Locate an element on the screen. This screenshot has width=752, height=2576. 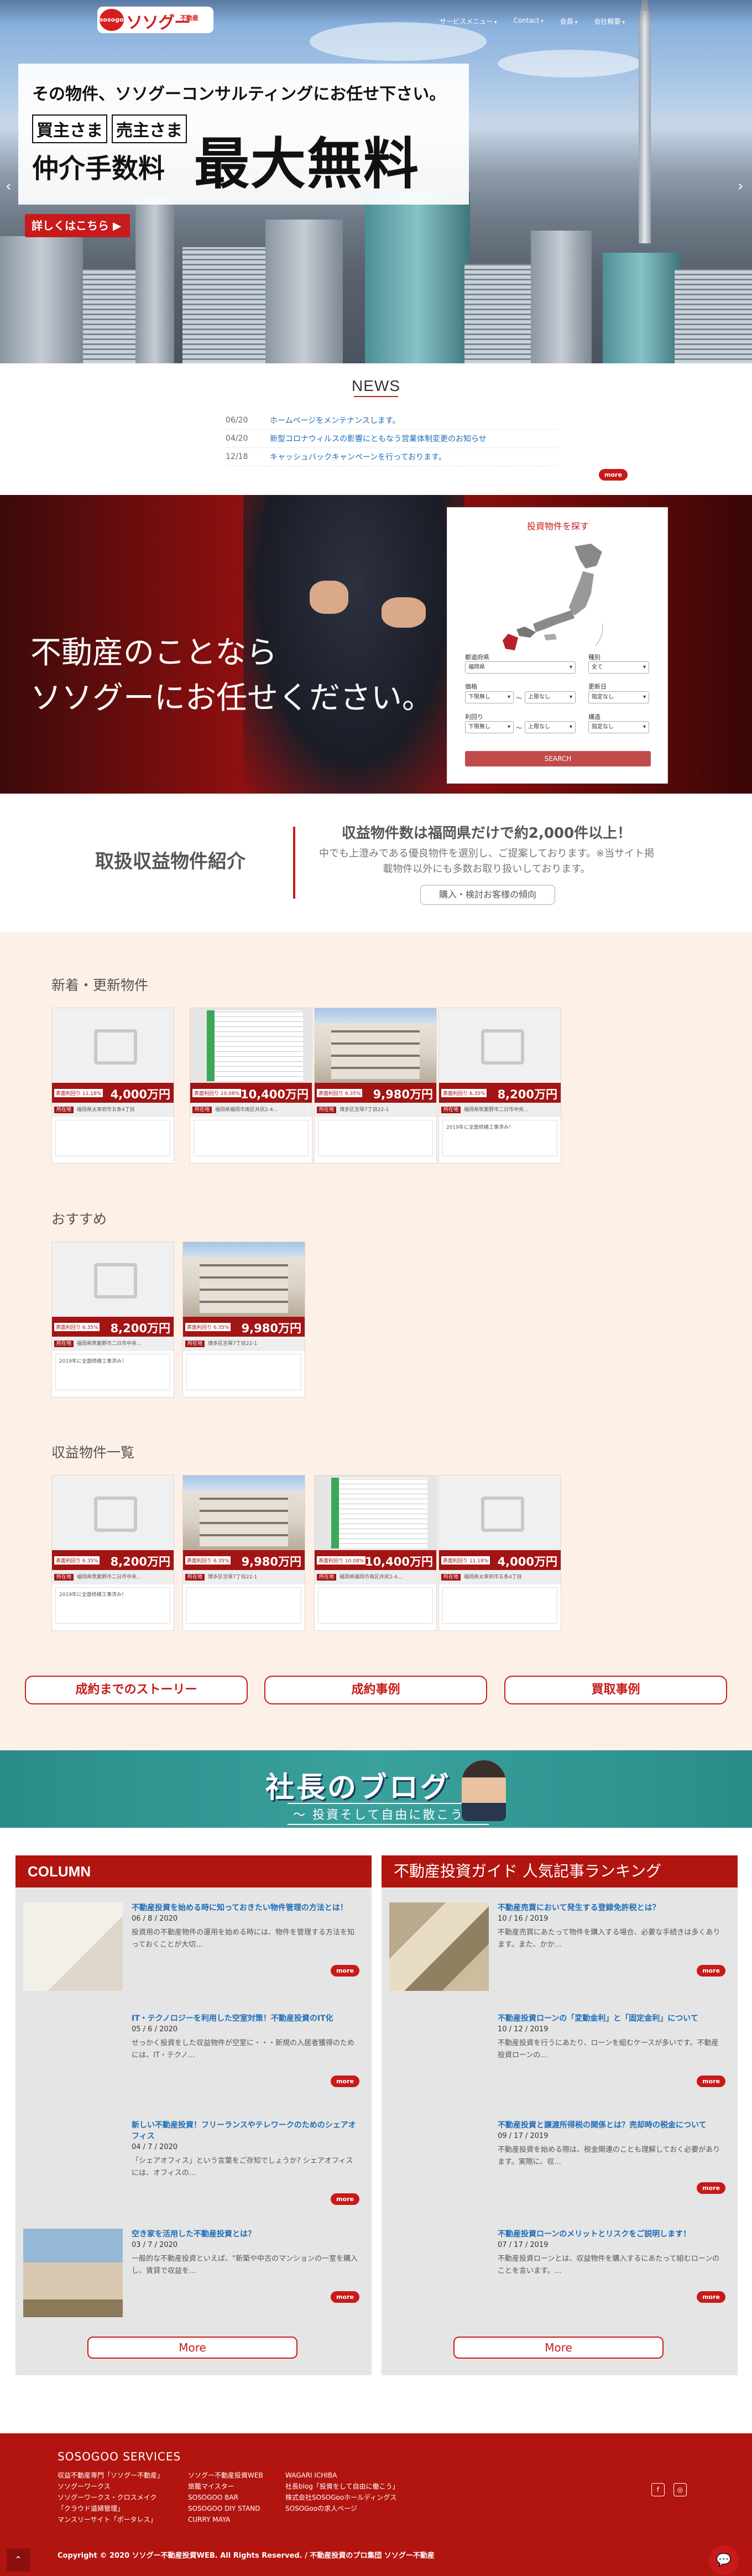
news-link: 新型コロナウィルスの影響にともなう営業体制変更のお知らせ is located at coordinates (378, 438).